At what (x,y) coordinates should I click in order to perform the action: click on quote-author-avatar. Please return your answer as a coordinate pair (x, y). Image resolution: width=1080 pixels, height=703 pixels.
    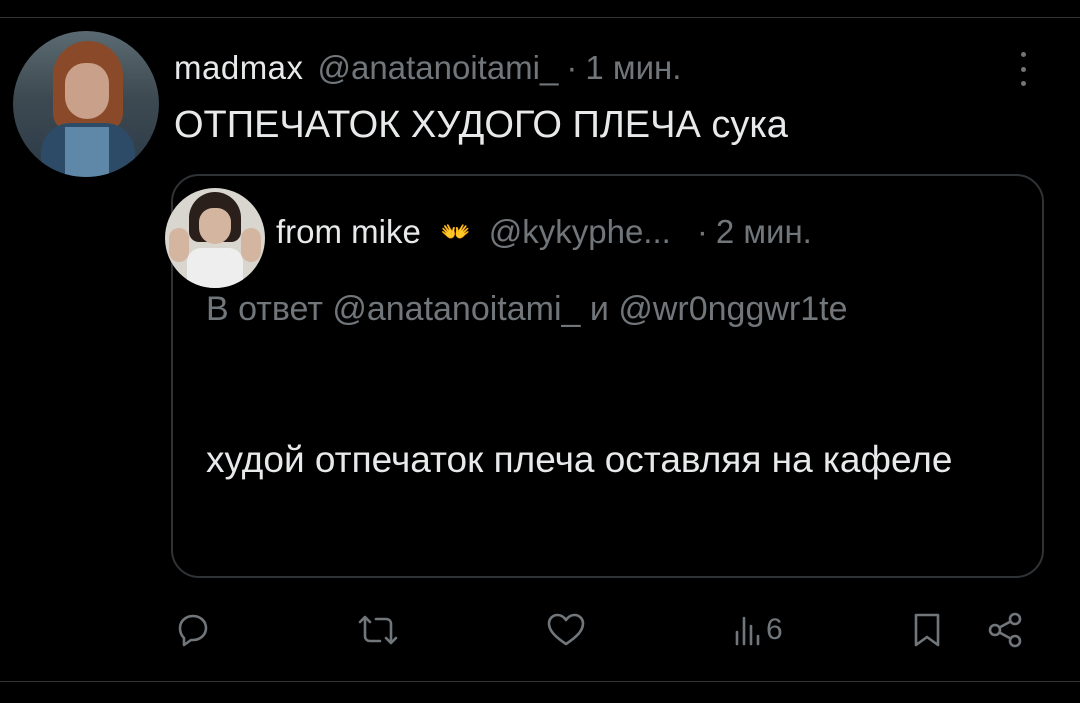
    Looking at the image, I should click on (215, 238).